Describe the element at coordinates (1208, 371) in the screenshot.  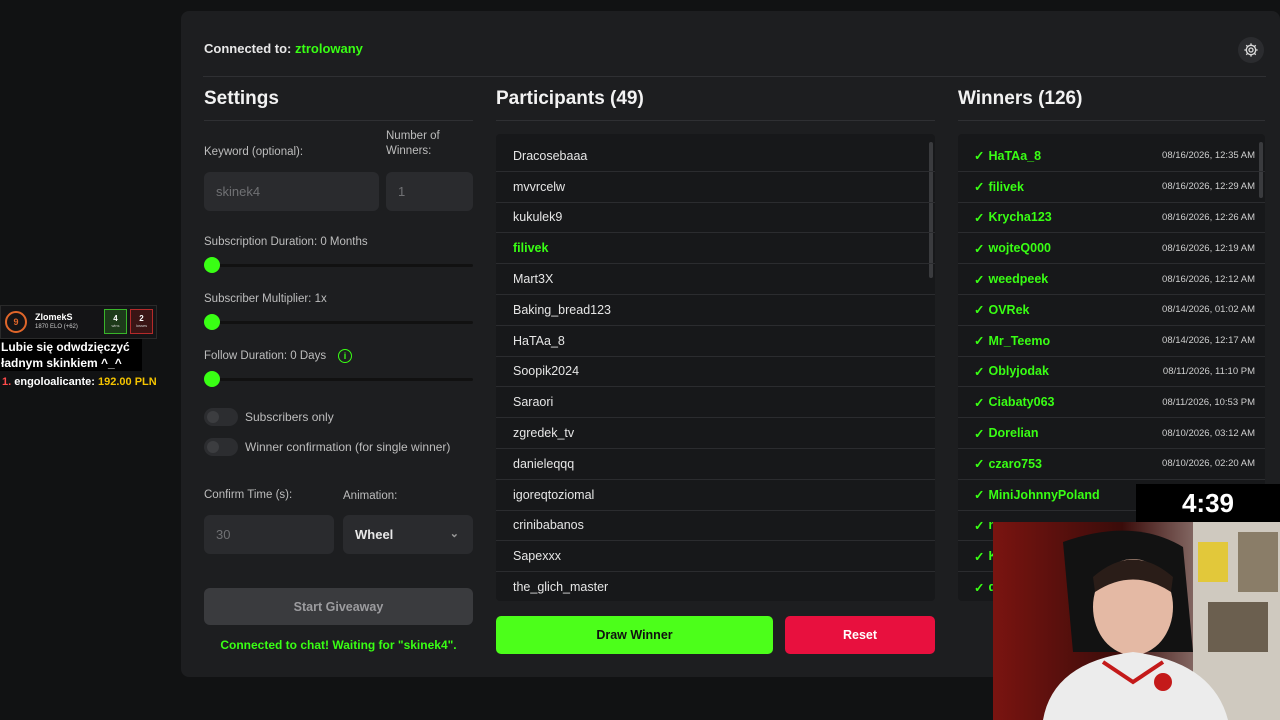
I see `winner-date: 08/11/2026, 11:10 PM` at that location.